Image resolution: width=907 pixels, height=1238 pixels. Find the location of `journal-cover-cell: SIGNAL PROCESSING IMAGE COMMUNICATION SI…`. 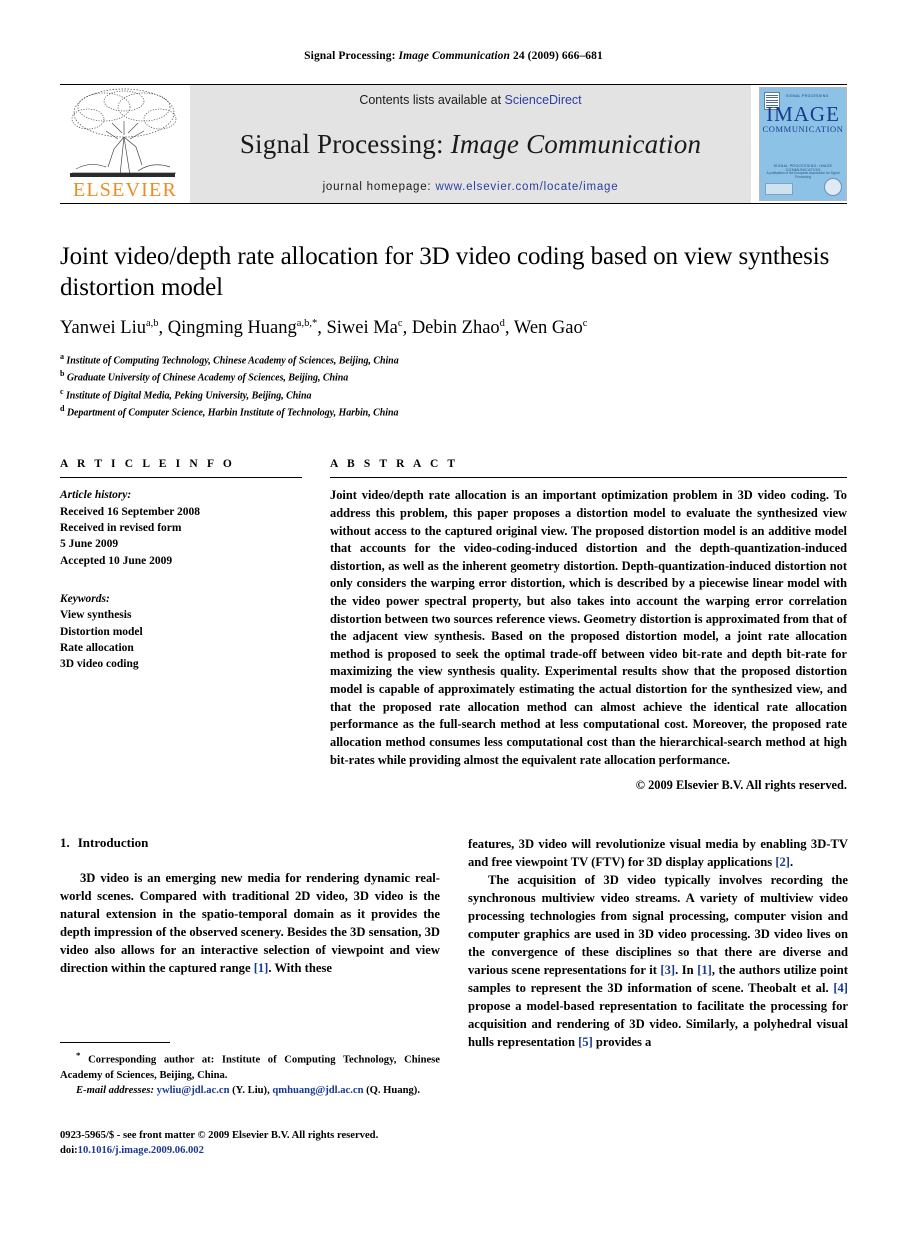

journal-cover-cell: SIGNAL PROCESSING IMAGE COMMUNICATION SI… is located at coordinates (799, 144).